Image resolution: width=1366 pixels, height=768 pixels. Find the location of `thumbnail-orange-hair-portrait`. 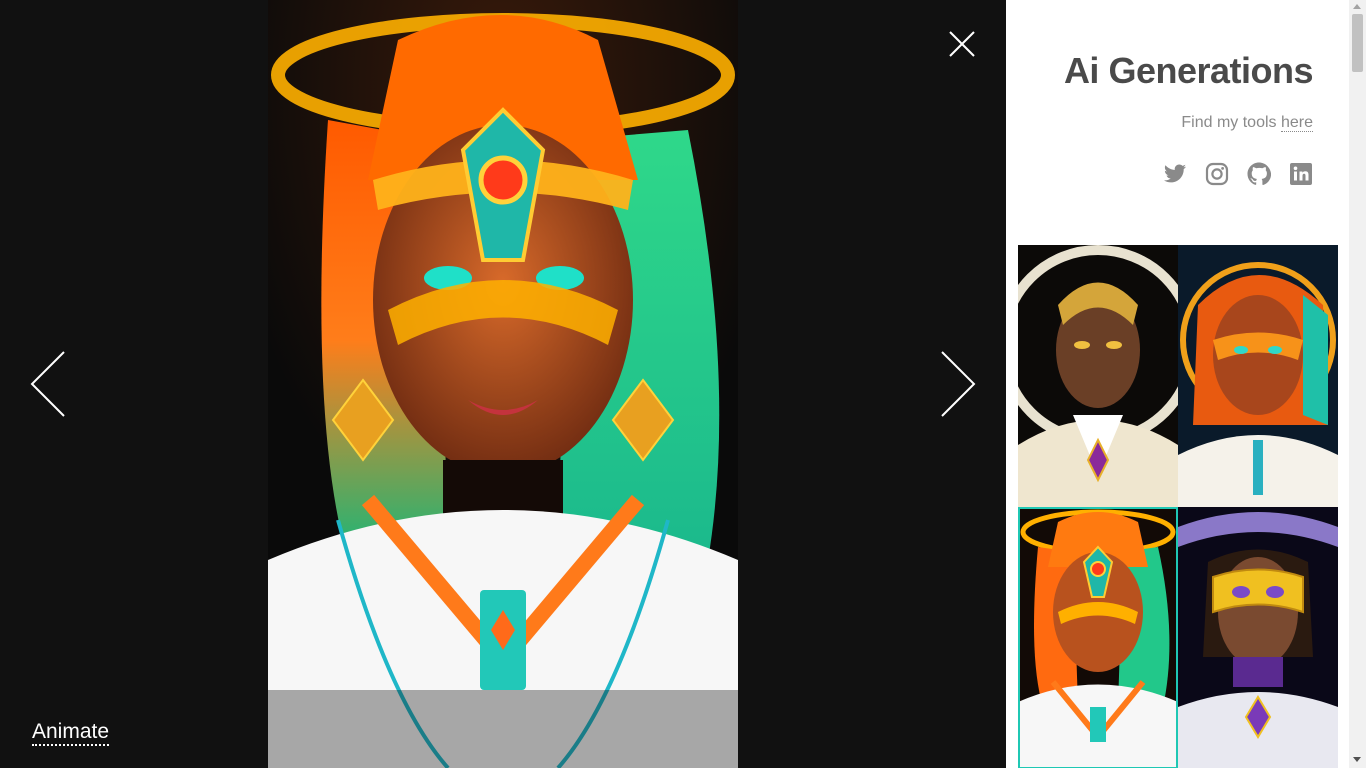

thumbnail-orange-hair-portrait is located at coordinates (1258, 376).